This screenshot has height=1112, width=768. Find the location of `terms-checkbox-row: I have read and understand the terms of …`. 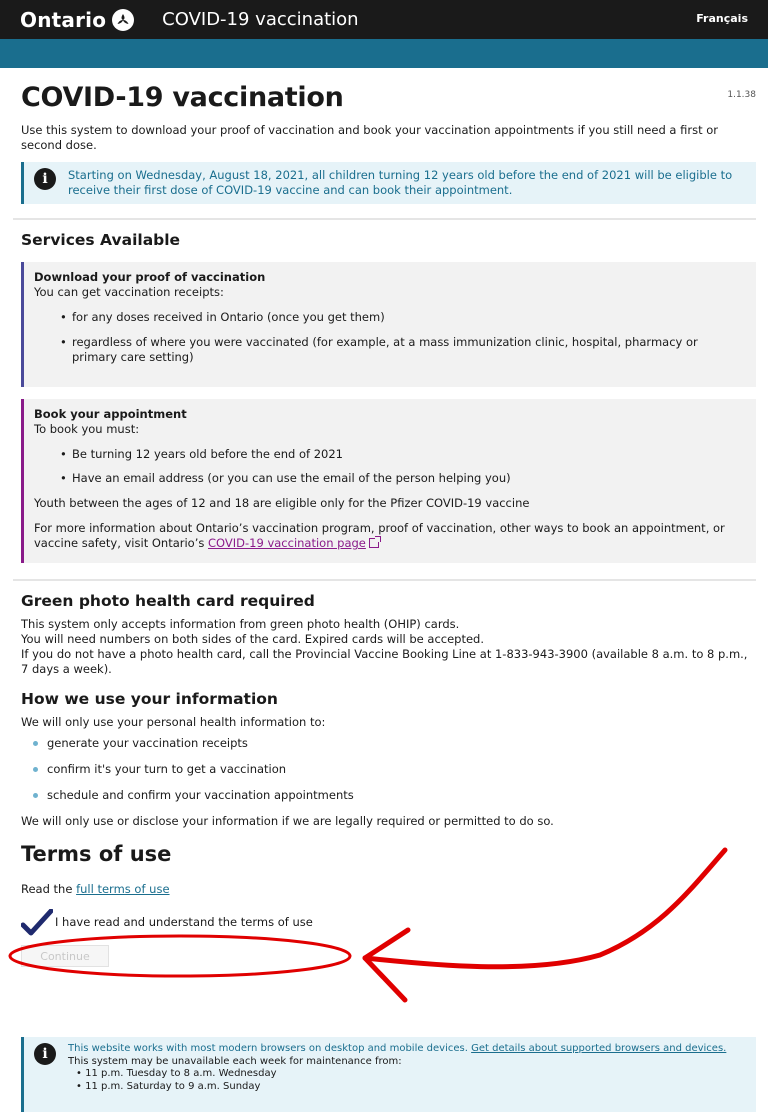

terms-checkbox-row: I have read and understand the terms of … is located at coordinates (388, 922).